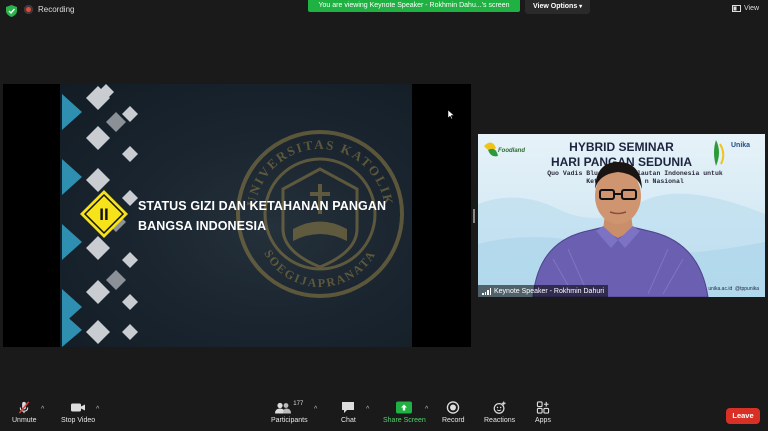 This screenshot has height=431, width=768. I want to click on grid-view-icon, so click(736, 8).